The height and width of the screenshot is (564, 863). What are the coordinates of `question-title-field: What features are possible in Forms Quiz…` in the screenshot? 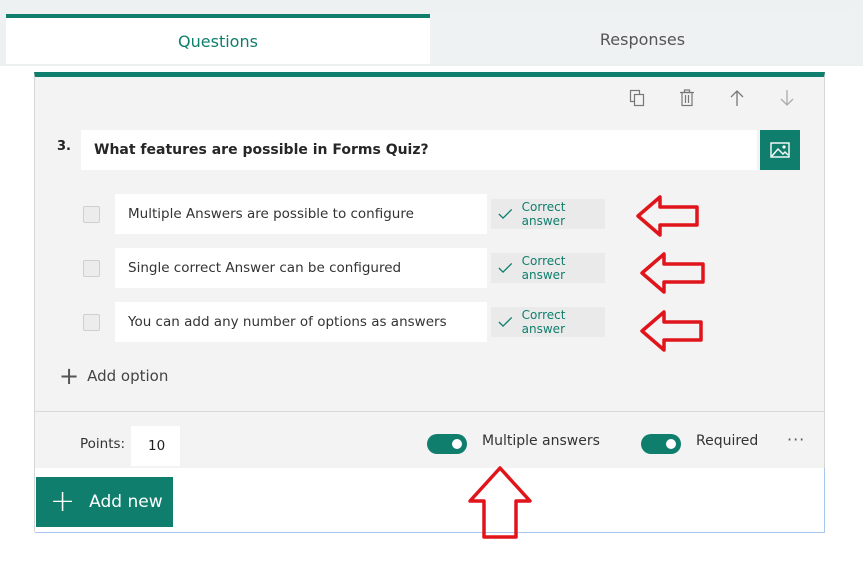 It's located at (419, 150).